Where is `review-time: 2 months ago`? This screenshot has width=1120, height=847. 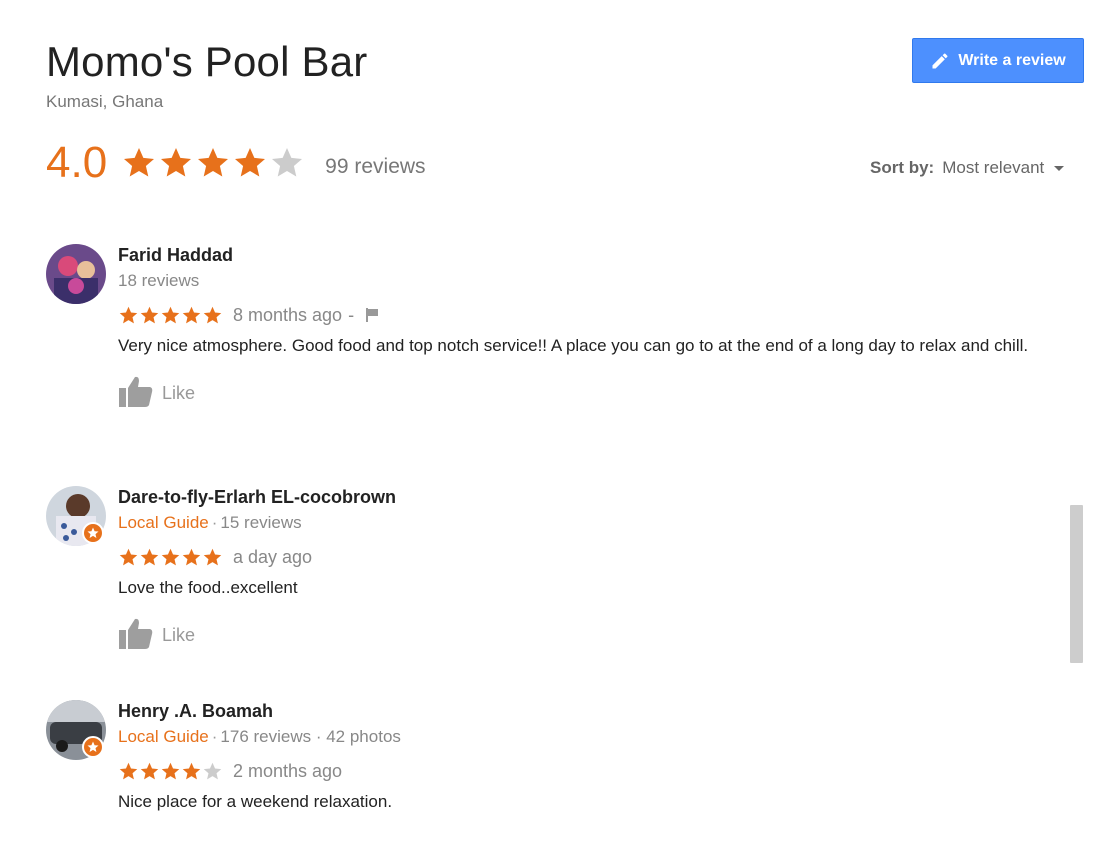
review-time: 2 months ago is located at coordinates (288, 770).